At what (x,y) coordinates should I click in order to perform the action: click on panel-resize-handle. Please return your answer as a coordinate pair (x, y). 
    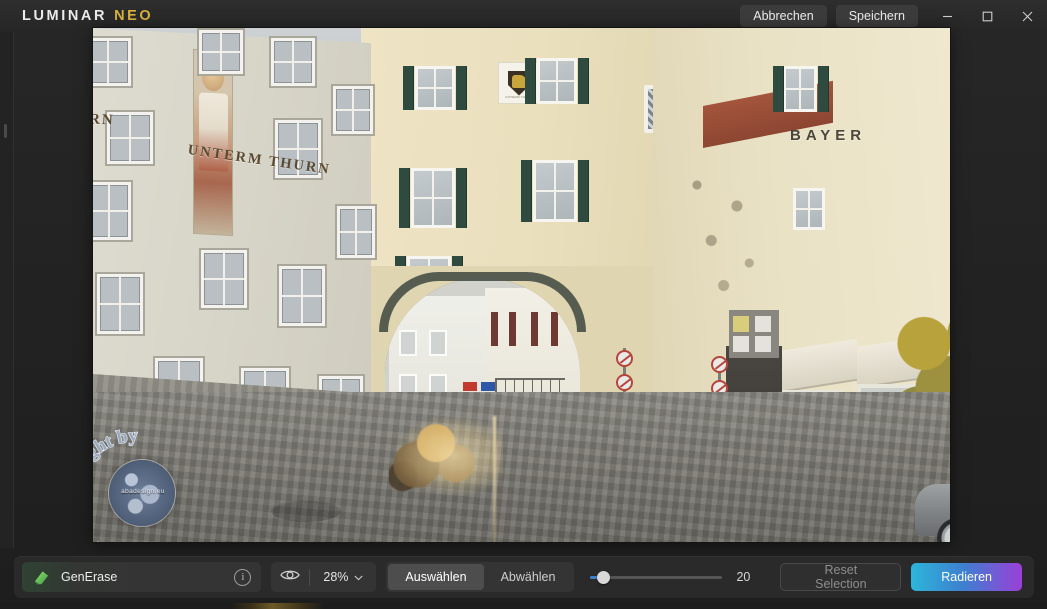
    Looking at the image, I should click on (5, 131).